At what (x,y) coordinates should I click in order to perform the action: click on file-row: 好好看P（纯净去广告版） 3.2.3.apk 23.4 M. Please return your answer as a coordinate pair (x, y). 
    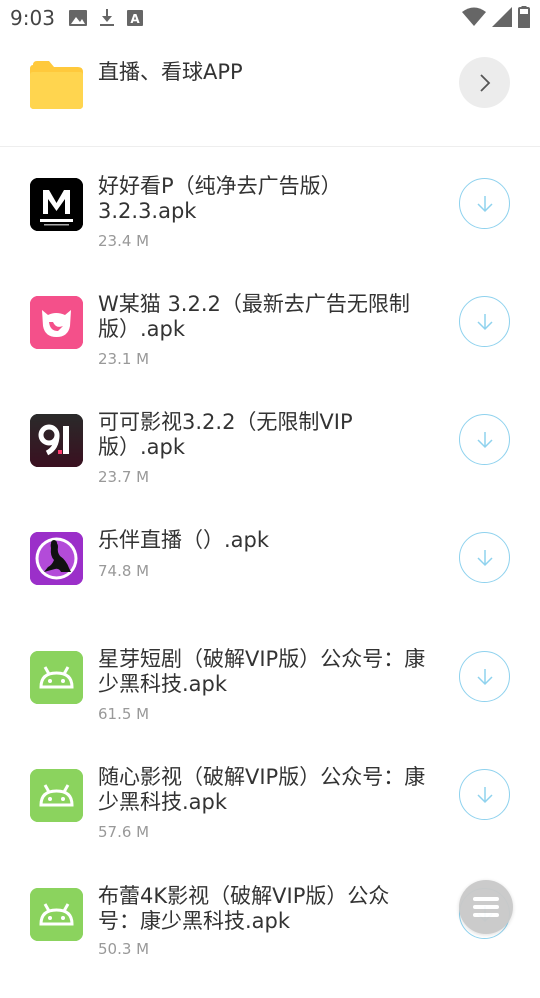
    Looking at the image, I should click on (270, 231).